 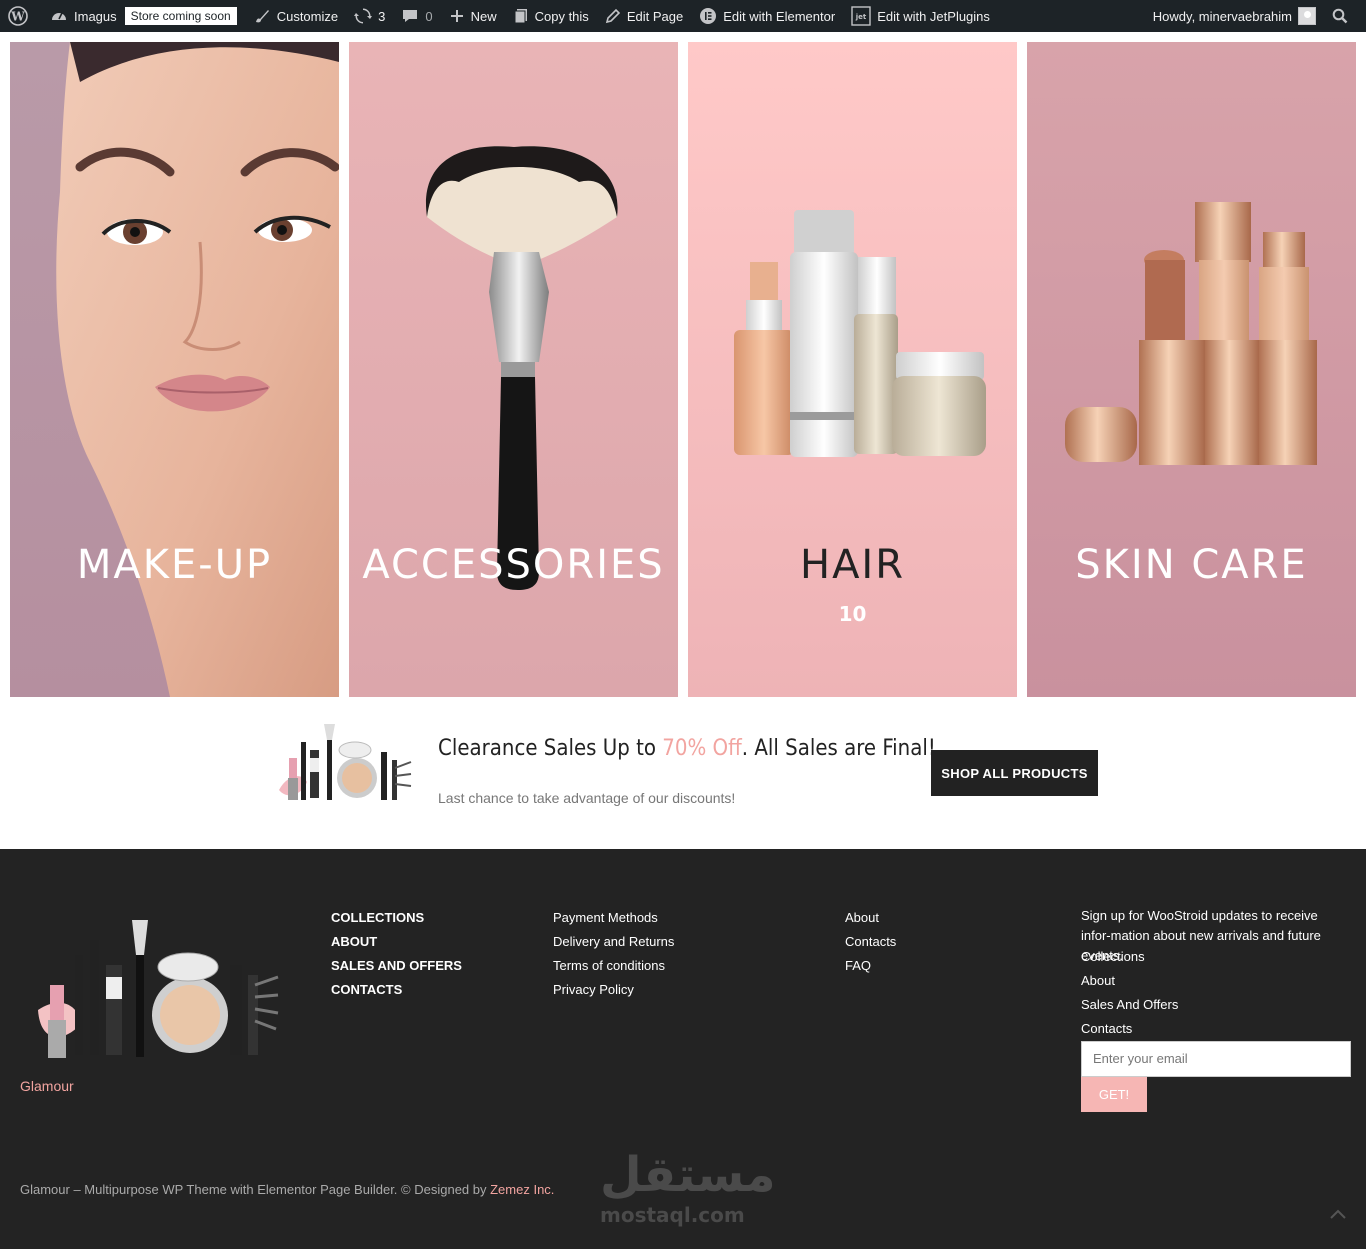 I want to click on site-name: Imagus, so click(x=95, y=16).